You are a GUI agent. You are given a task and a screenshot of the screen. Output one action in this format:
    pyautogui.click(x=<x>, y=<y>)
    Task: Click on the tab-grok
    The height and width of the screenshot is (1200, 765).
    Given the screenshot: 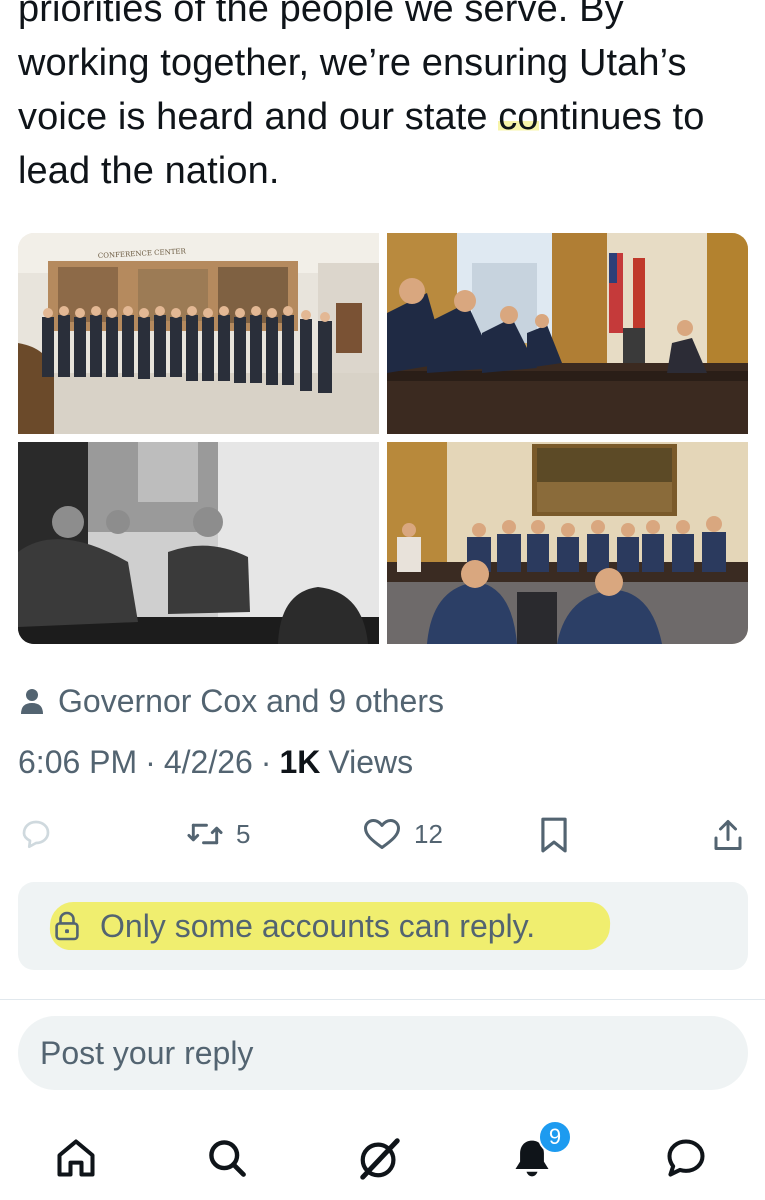 What is the action you would take?
    pyautogui.click(x=380, y=1158)
    